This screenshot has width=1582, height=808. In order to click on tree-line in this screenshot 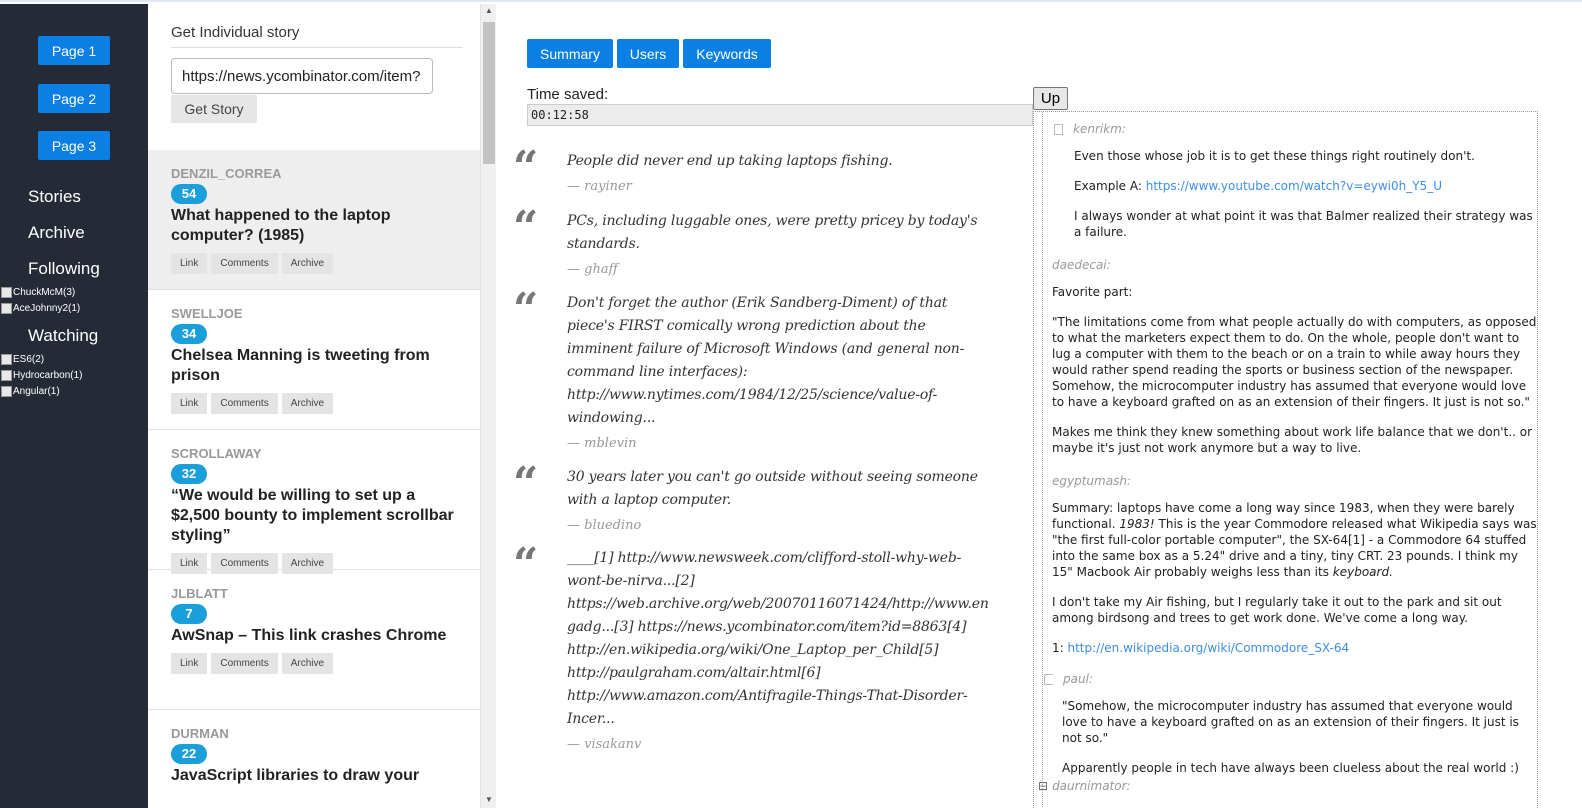, I will do `click(1042, 459)`.